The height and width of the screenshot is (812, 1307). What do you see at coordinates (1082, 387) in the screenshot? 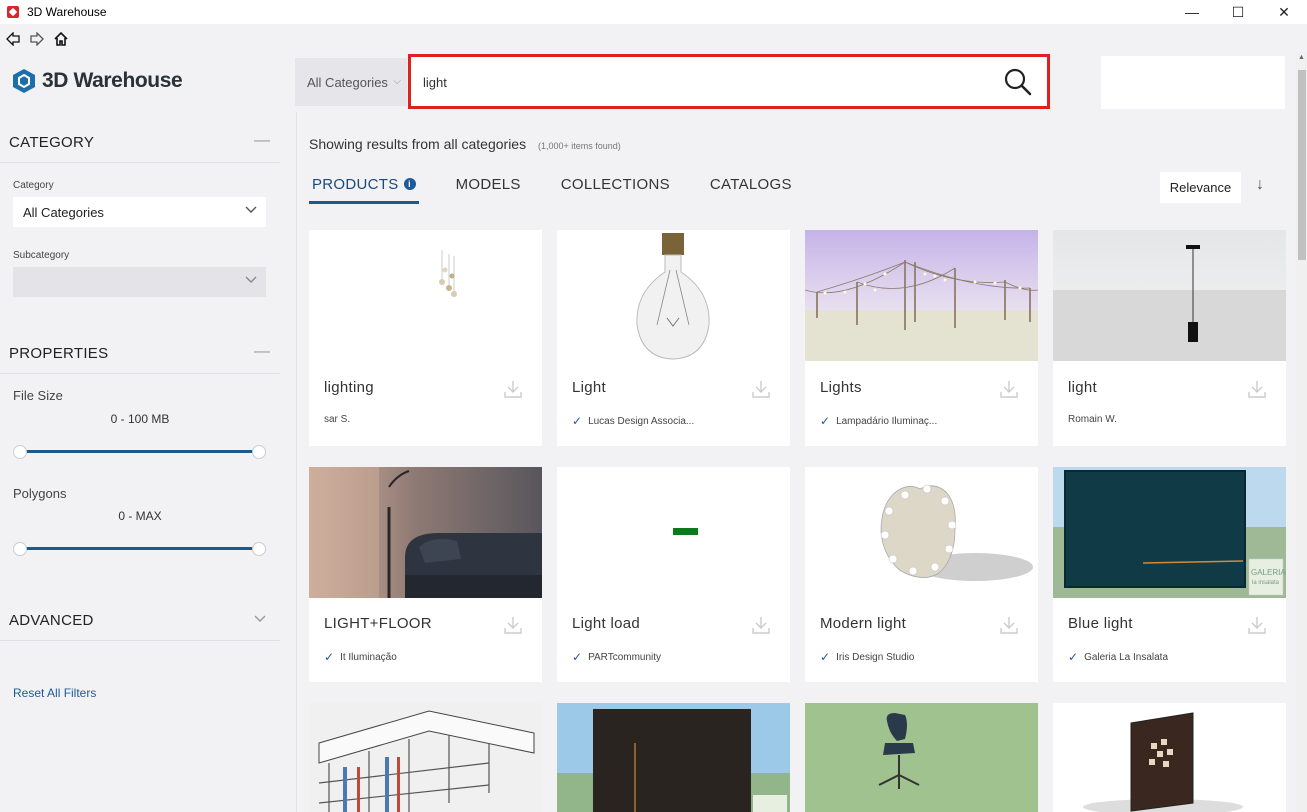
I see `result-title: light` at bounding box center [1082, 387].